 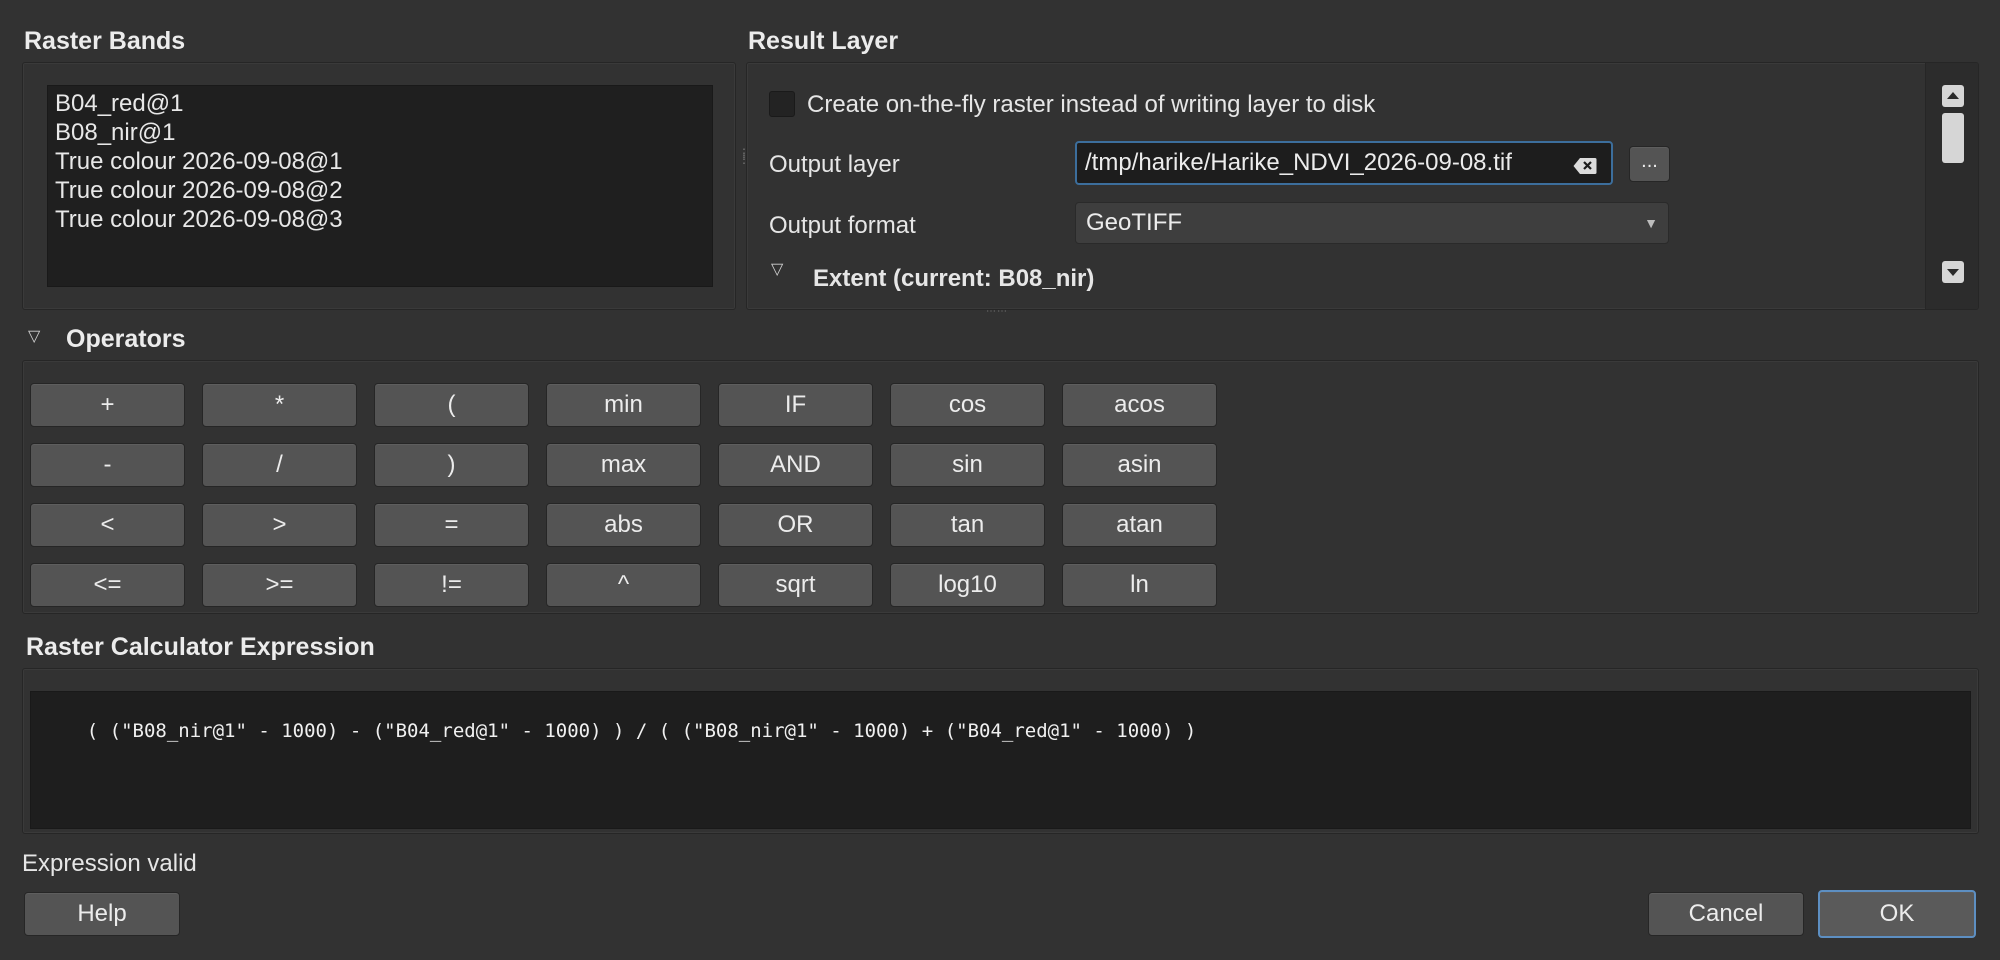 What do you see at coordinates (107, 585) in the screenshot?
I see `operator-button: <=` at bounding box center [107, 585].